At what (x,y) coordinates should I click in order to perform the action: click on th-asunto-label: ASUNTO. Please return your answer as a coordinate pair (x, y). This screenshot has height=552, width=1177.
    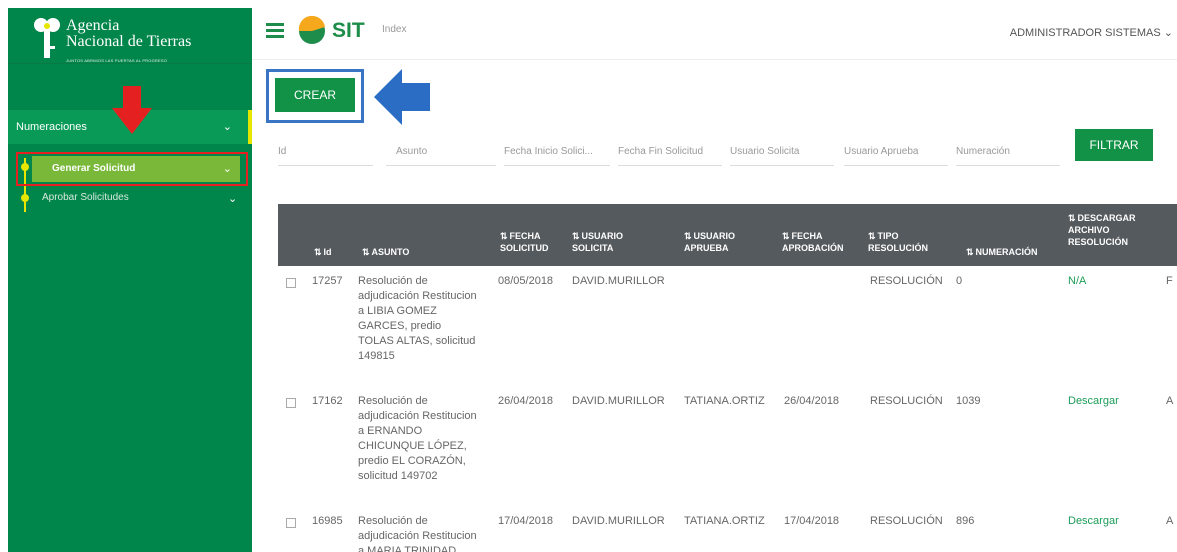
    Looking at the image, I should click on (390, 252).